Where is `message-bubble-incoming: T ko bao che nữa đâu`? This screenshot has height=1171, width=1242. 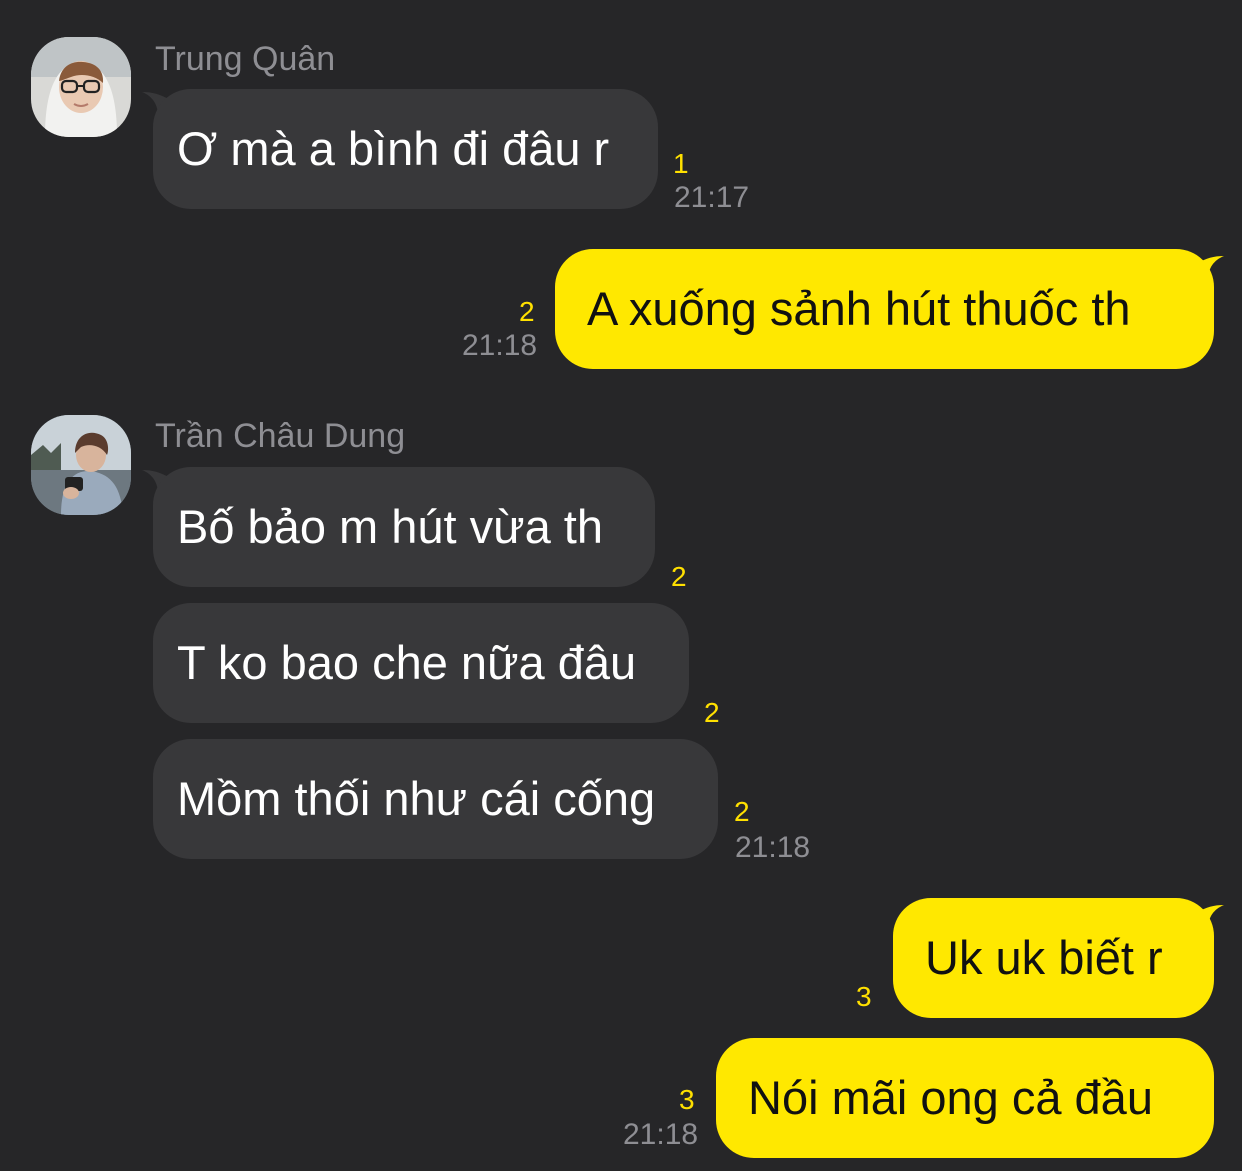 message-bubble-incoming: T ko bao che nữa đâu is located at coordinates (421, 663).